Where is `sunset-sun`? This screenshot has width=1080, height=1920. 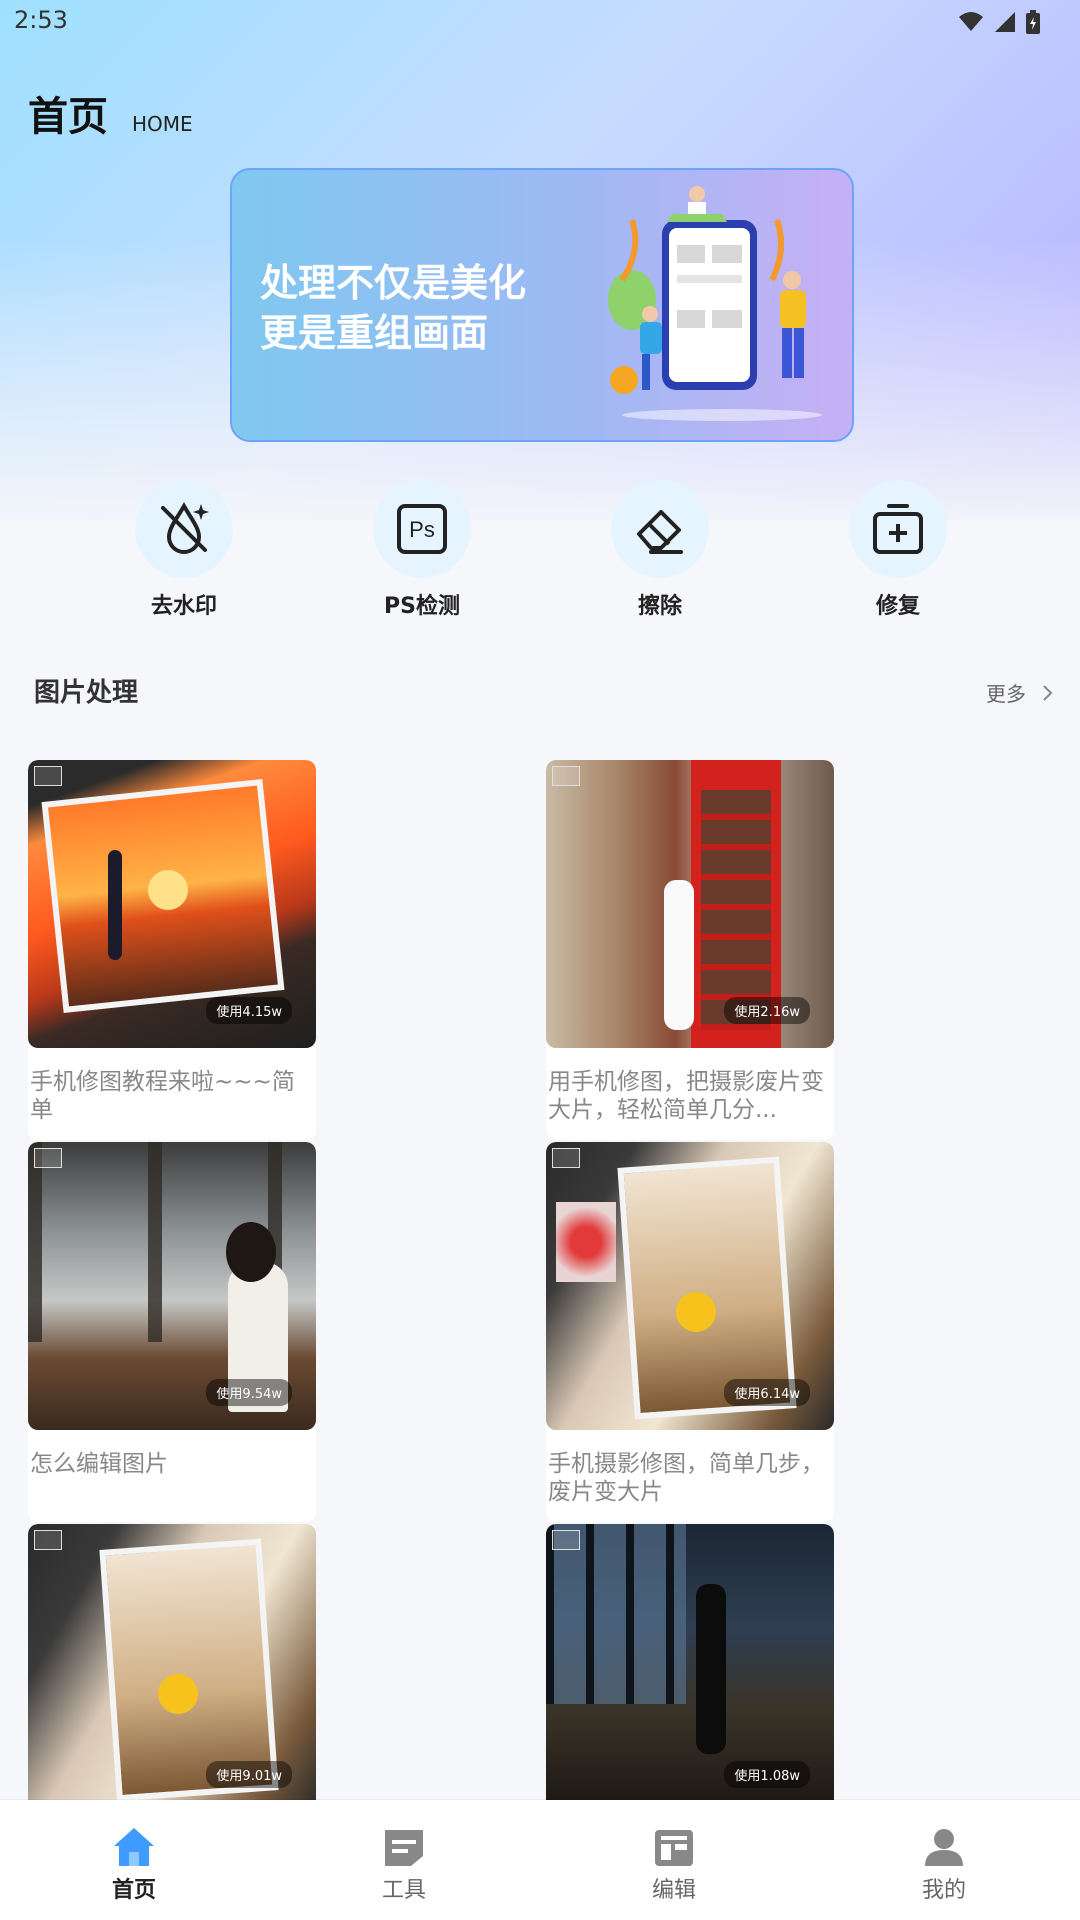 sunset-sun is located at coordinates (168, 890).